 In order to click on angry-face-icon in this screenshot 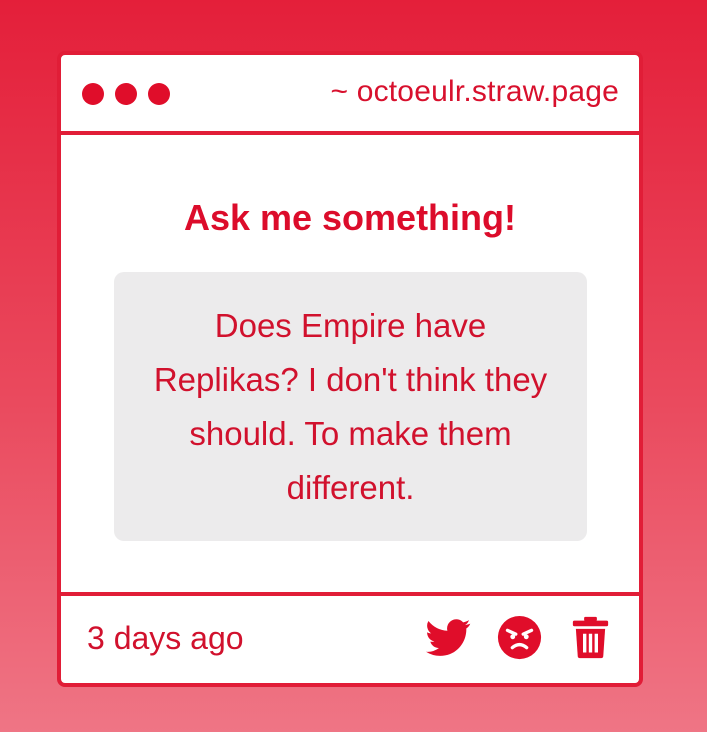, I will do `click(519, 637)`.